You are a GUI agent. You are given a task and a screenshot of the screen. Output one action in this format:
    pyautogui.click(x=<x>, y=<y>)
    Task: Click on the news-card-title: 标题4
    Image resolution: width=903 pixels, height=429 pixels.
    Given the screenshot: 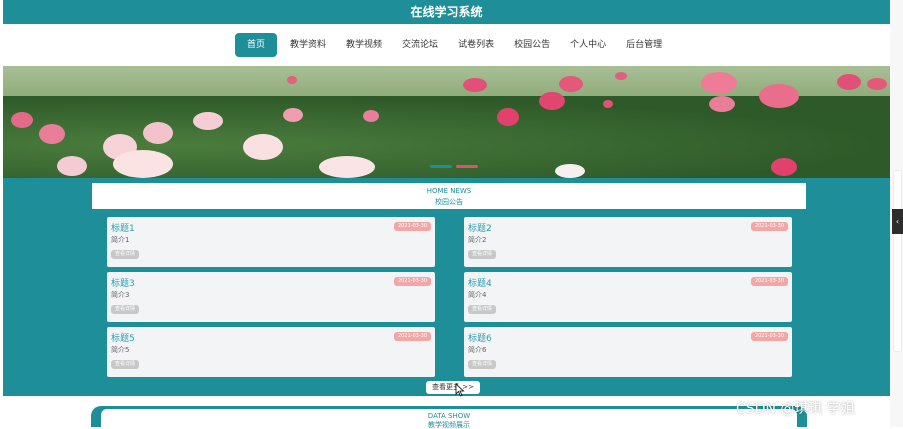 What is the action you would take?
    pyautogui.click(x=480, y=282)
    